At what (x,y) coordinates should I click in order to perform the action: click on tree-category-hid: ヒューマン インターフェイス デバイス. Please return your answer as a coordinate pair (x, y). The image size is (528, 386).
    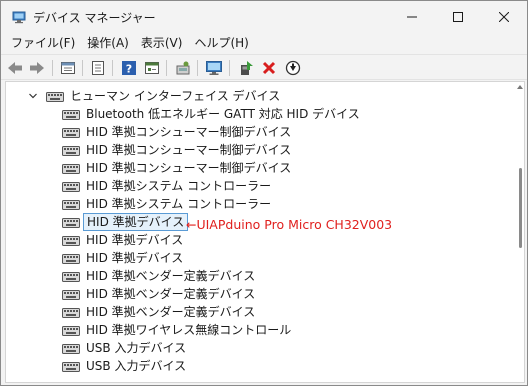
    Looking at the image, I should click on (155, 96).